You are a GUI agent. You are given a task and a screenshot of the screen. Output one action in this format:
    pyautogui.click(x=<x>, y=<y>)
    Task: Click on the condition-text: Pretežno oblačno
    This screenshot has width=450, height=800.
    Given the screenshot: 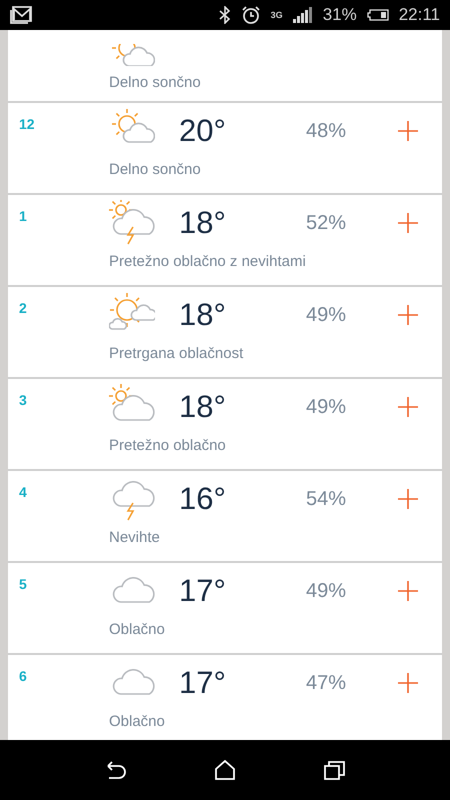 What is the action you would take?
    pyautogui.click(x=168, y=445)
    